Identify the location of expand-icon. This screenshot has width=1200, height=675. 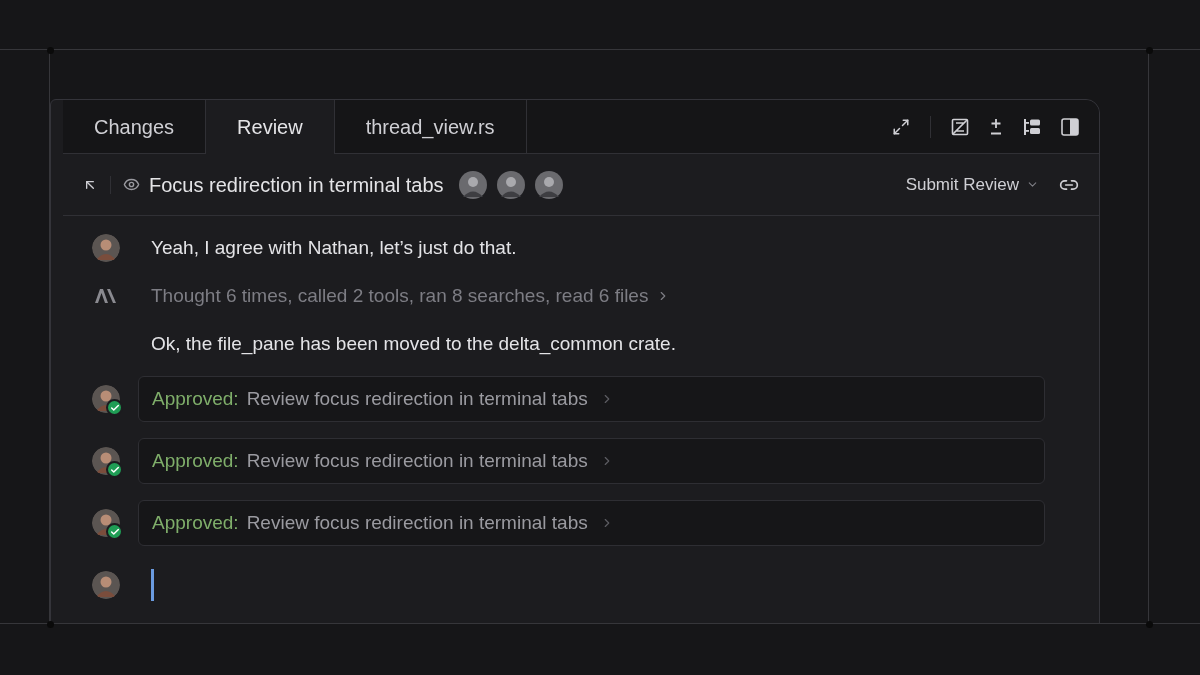
(901, 126).